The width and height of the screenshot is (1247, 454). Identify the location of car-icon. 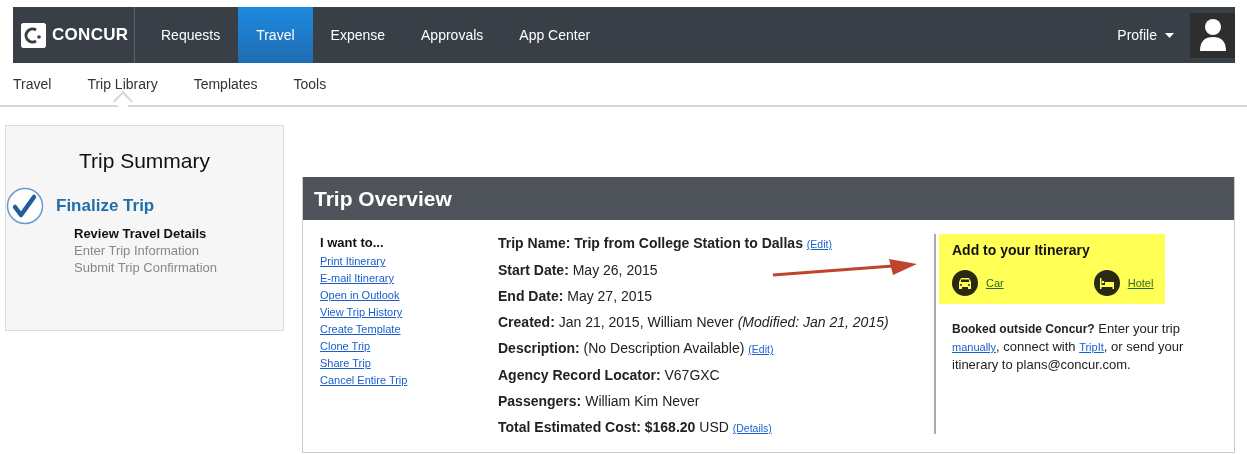
(965, 283).